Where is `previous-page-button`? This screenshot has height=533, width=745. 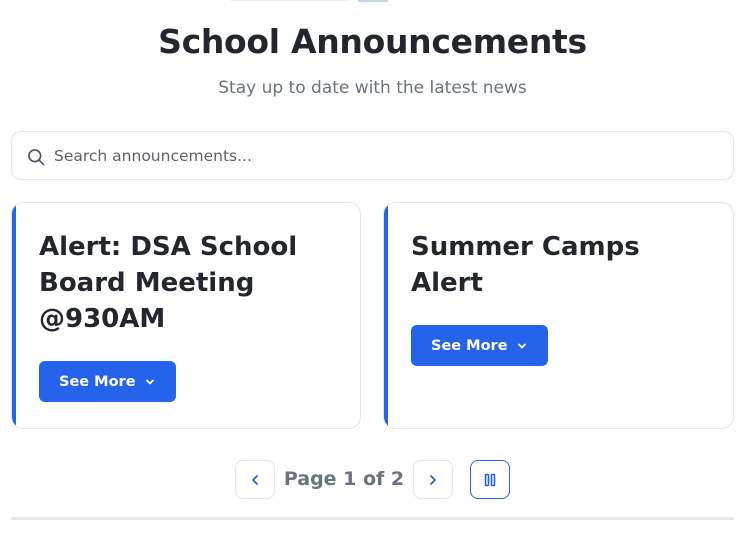 previous-page-button is located at coordinates (255, 479).